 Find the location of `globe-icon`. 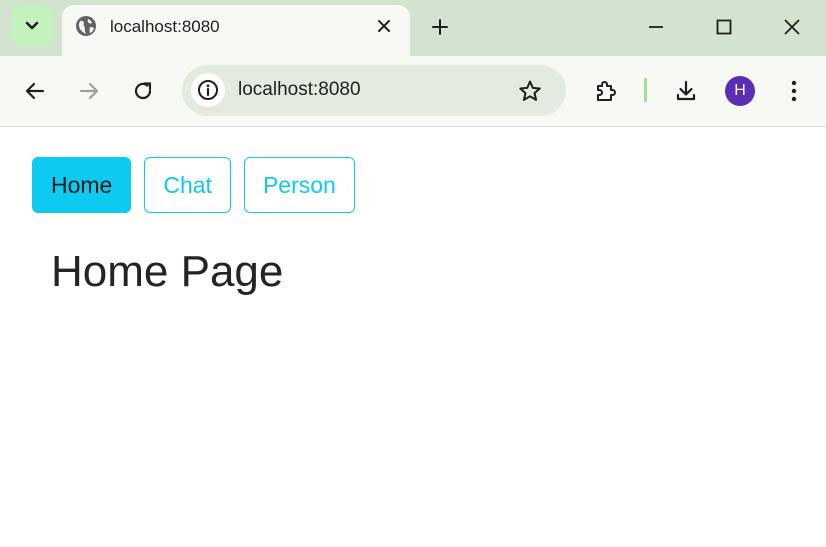

globe-icon is located at coordinates (86, 26).